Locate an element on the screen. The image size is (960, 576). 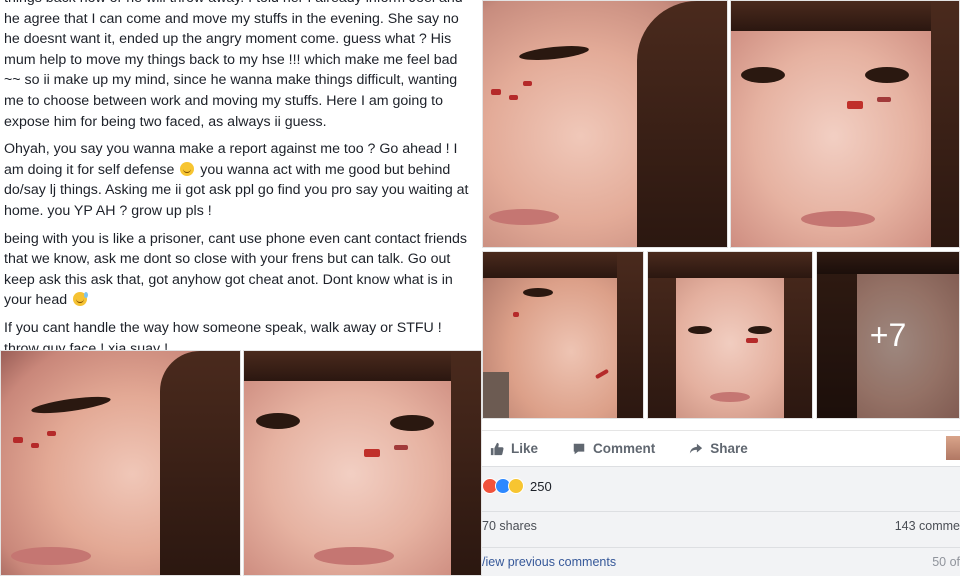
shares-count: 70 shares is located at coordinates (509, 526).